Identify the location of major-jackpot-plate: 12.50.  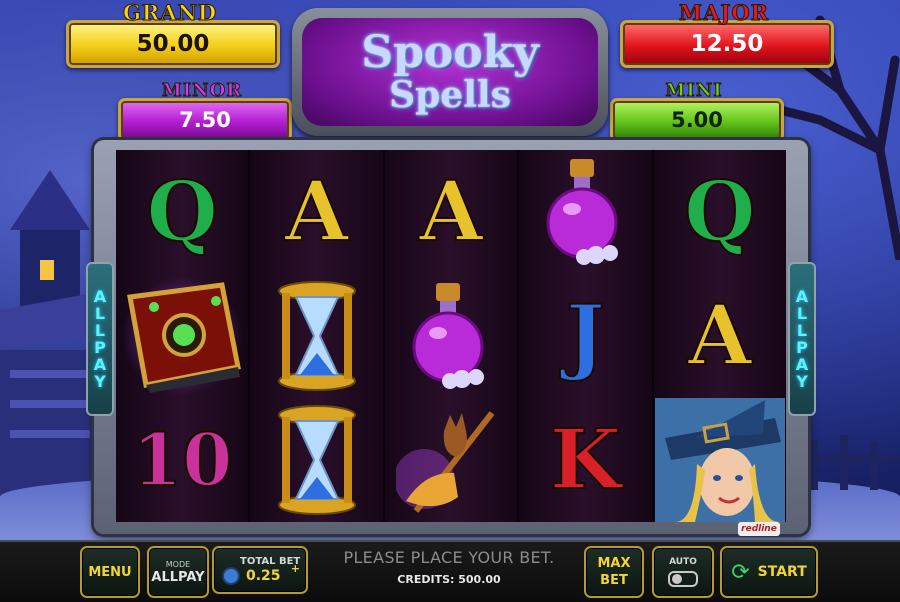
(727, 44).